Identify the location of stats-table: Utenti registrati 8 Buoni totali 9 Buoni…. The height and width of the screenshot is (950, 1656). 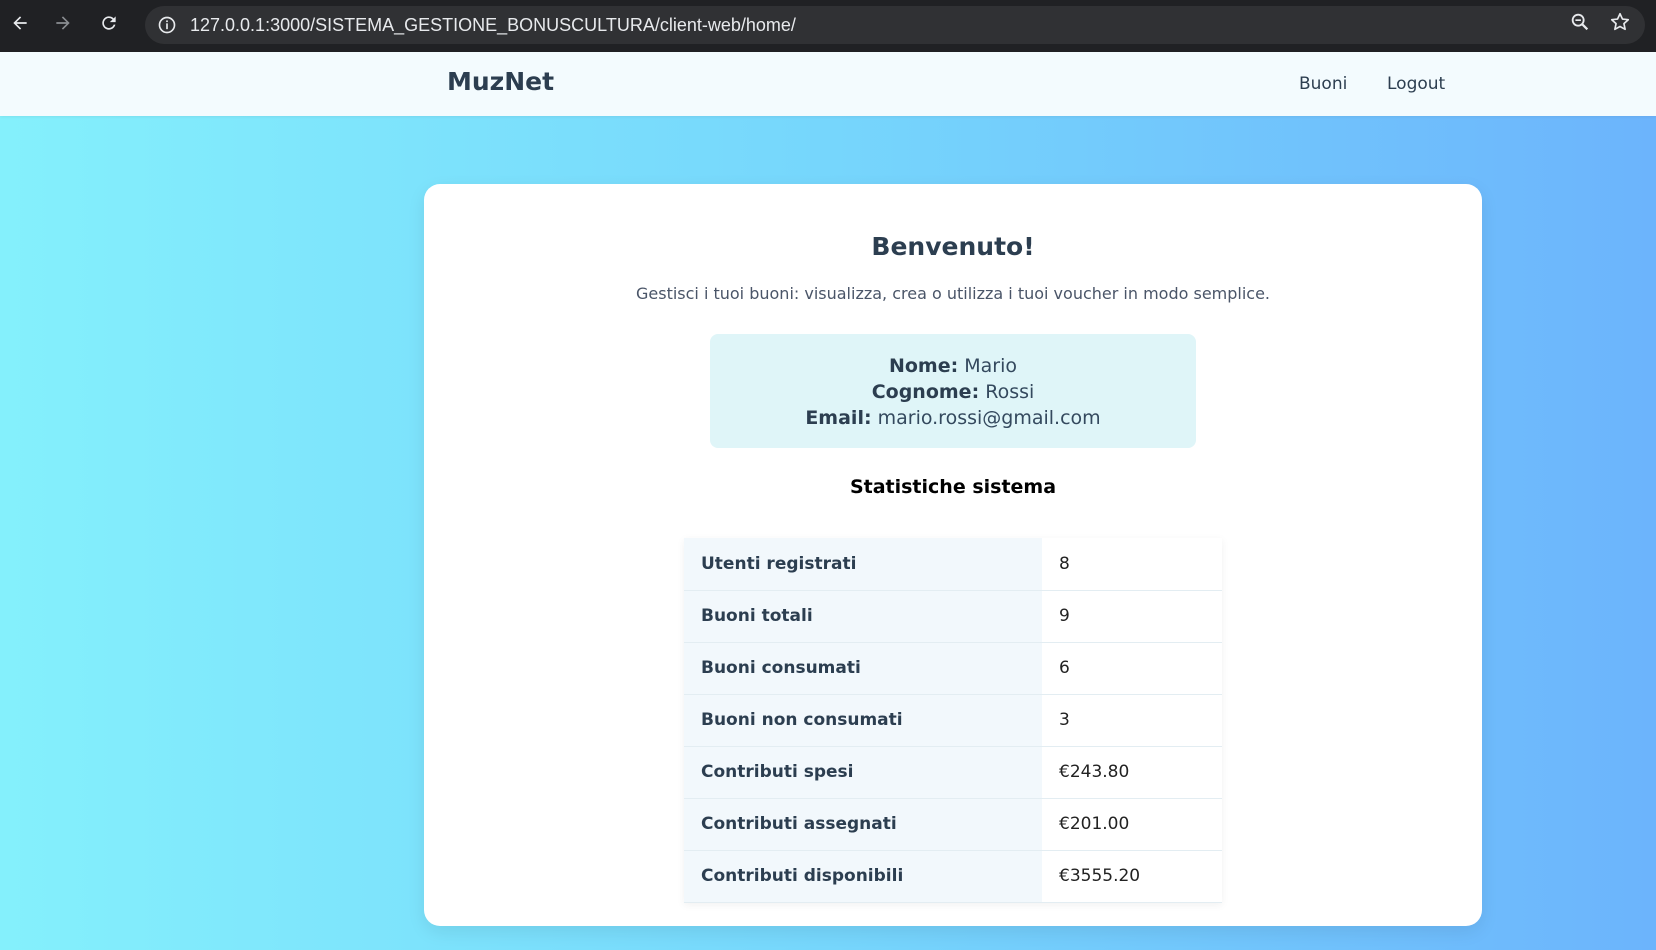
(953, 720).